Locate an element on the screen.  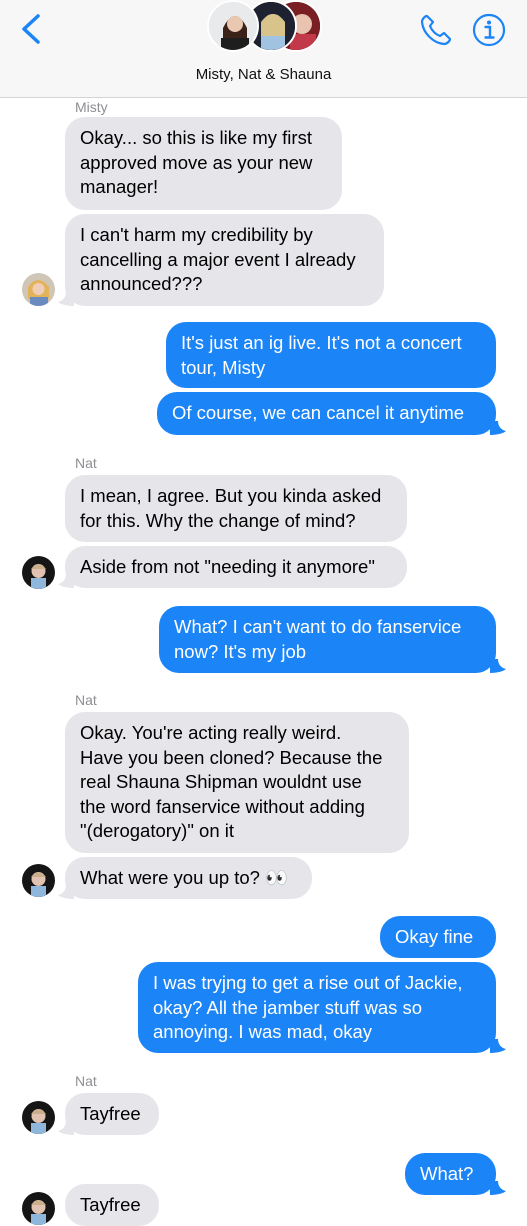
chevron-left-icon is located at coordinates (31, 29).